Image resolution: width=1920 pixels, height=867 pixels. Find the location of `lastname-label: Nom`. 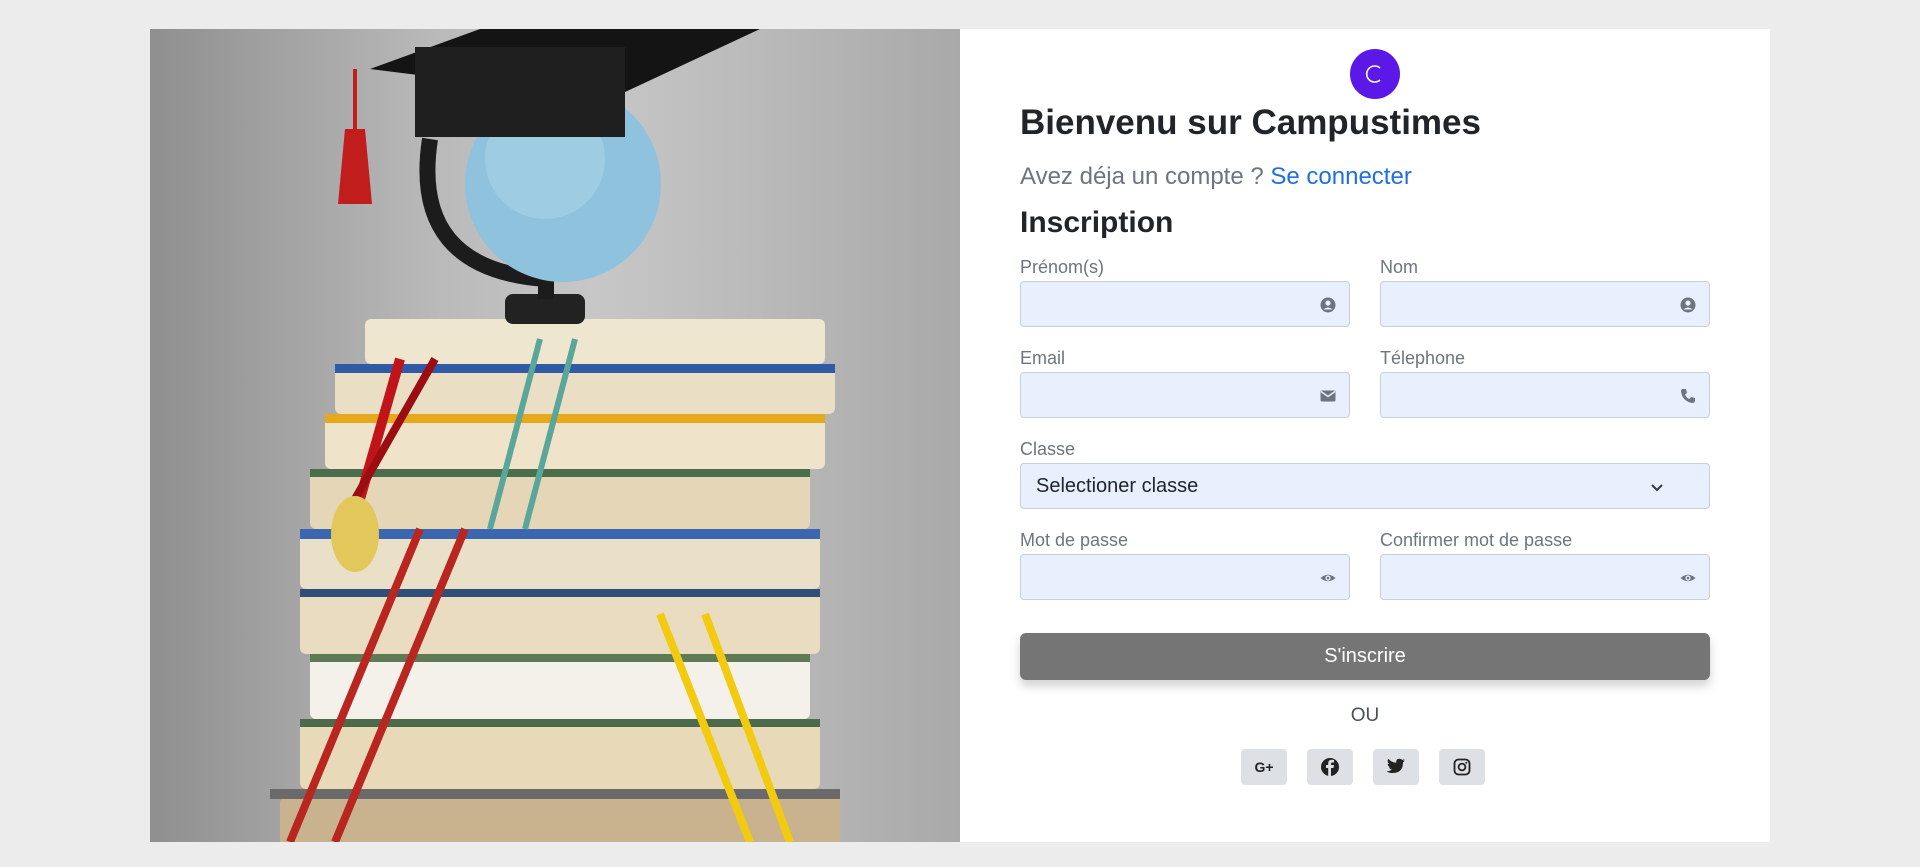

lastname-label: Nom is located at coordinates (1399, 267).